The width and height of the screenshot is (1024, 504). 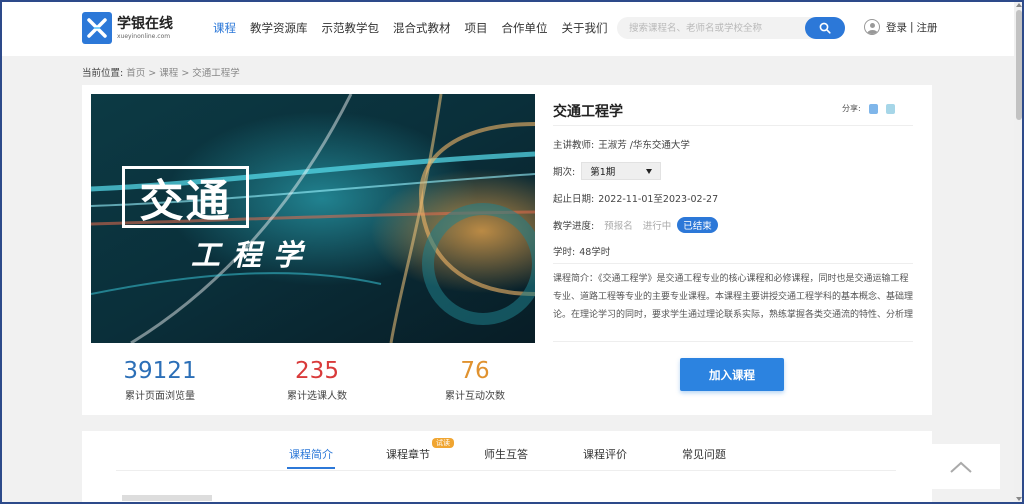 I want to click on join-course-button: 加入课程, so click(x=732, y=374).